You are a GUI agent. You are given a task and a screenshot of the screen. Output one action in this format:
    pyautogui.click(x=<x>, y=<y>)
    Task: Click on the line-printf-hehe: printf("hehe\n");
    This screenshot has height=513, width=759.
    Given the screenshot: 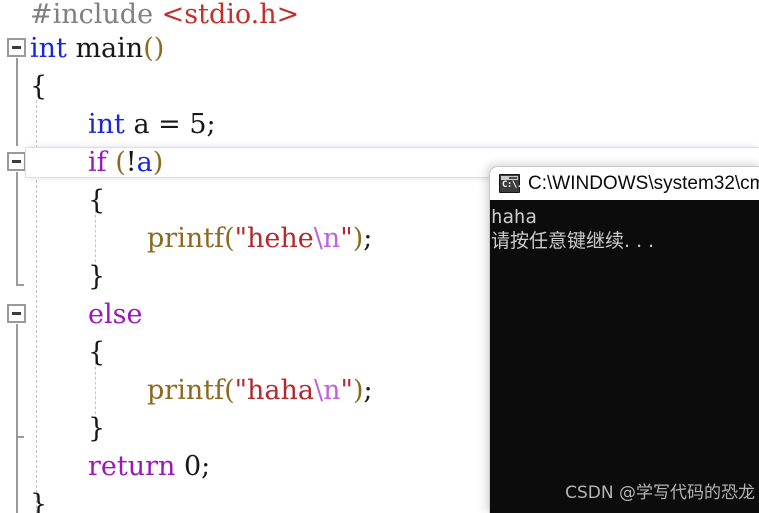 What is the action you would take?
    pyautogui.click(x=186, y=239)
    